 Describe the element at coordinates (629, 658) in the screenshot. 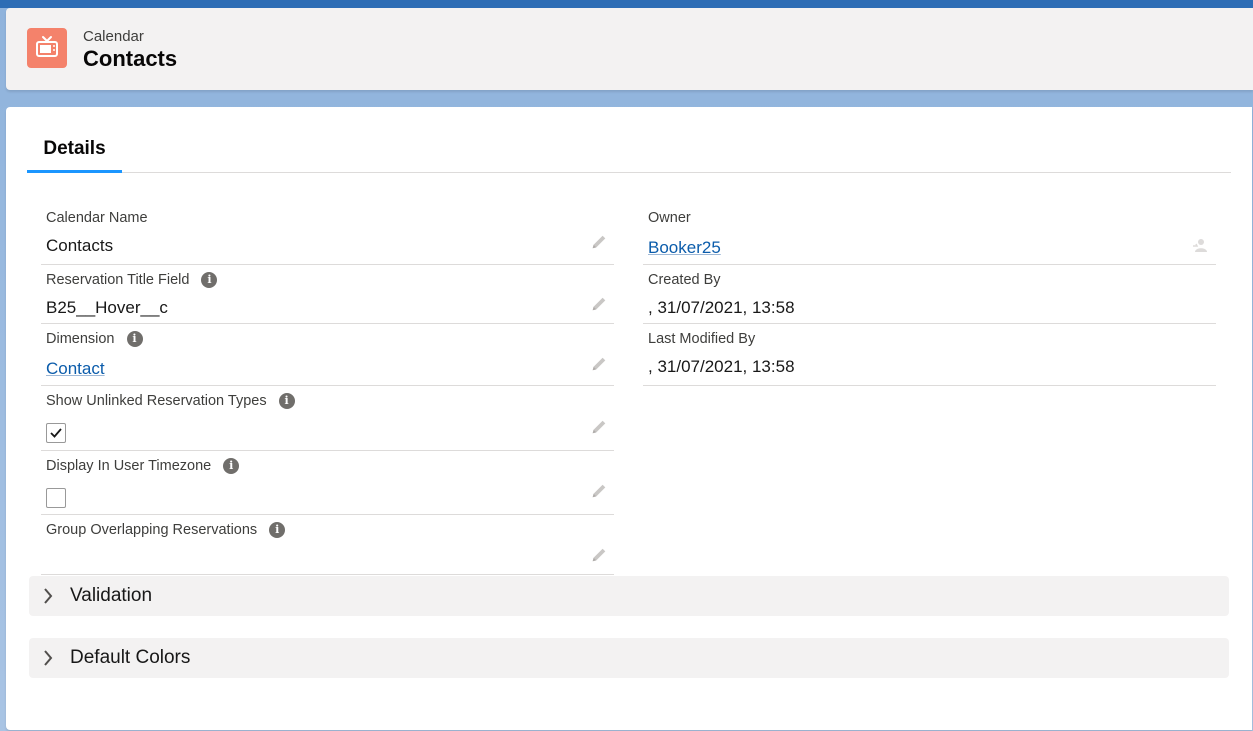

I see `section-default-colors: Default Colors` at that location.